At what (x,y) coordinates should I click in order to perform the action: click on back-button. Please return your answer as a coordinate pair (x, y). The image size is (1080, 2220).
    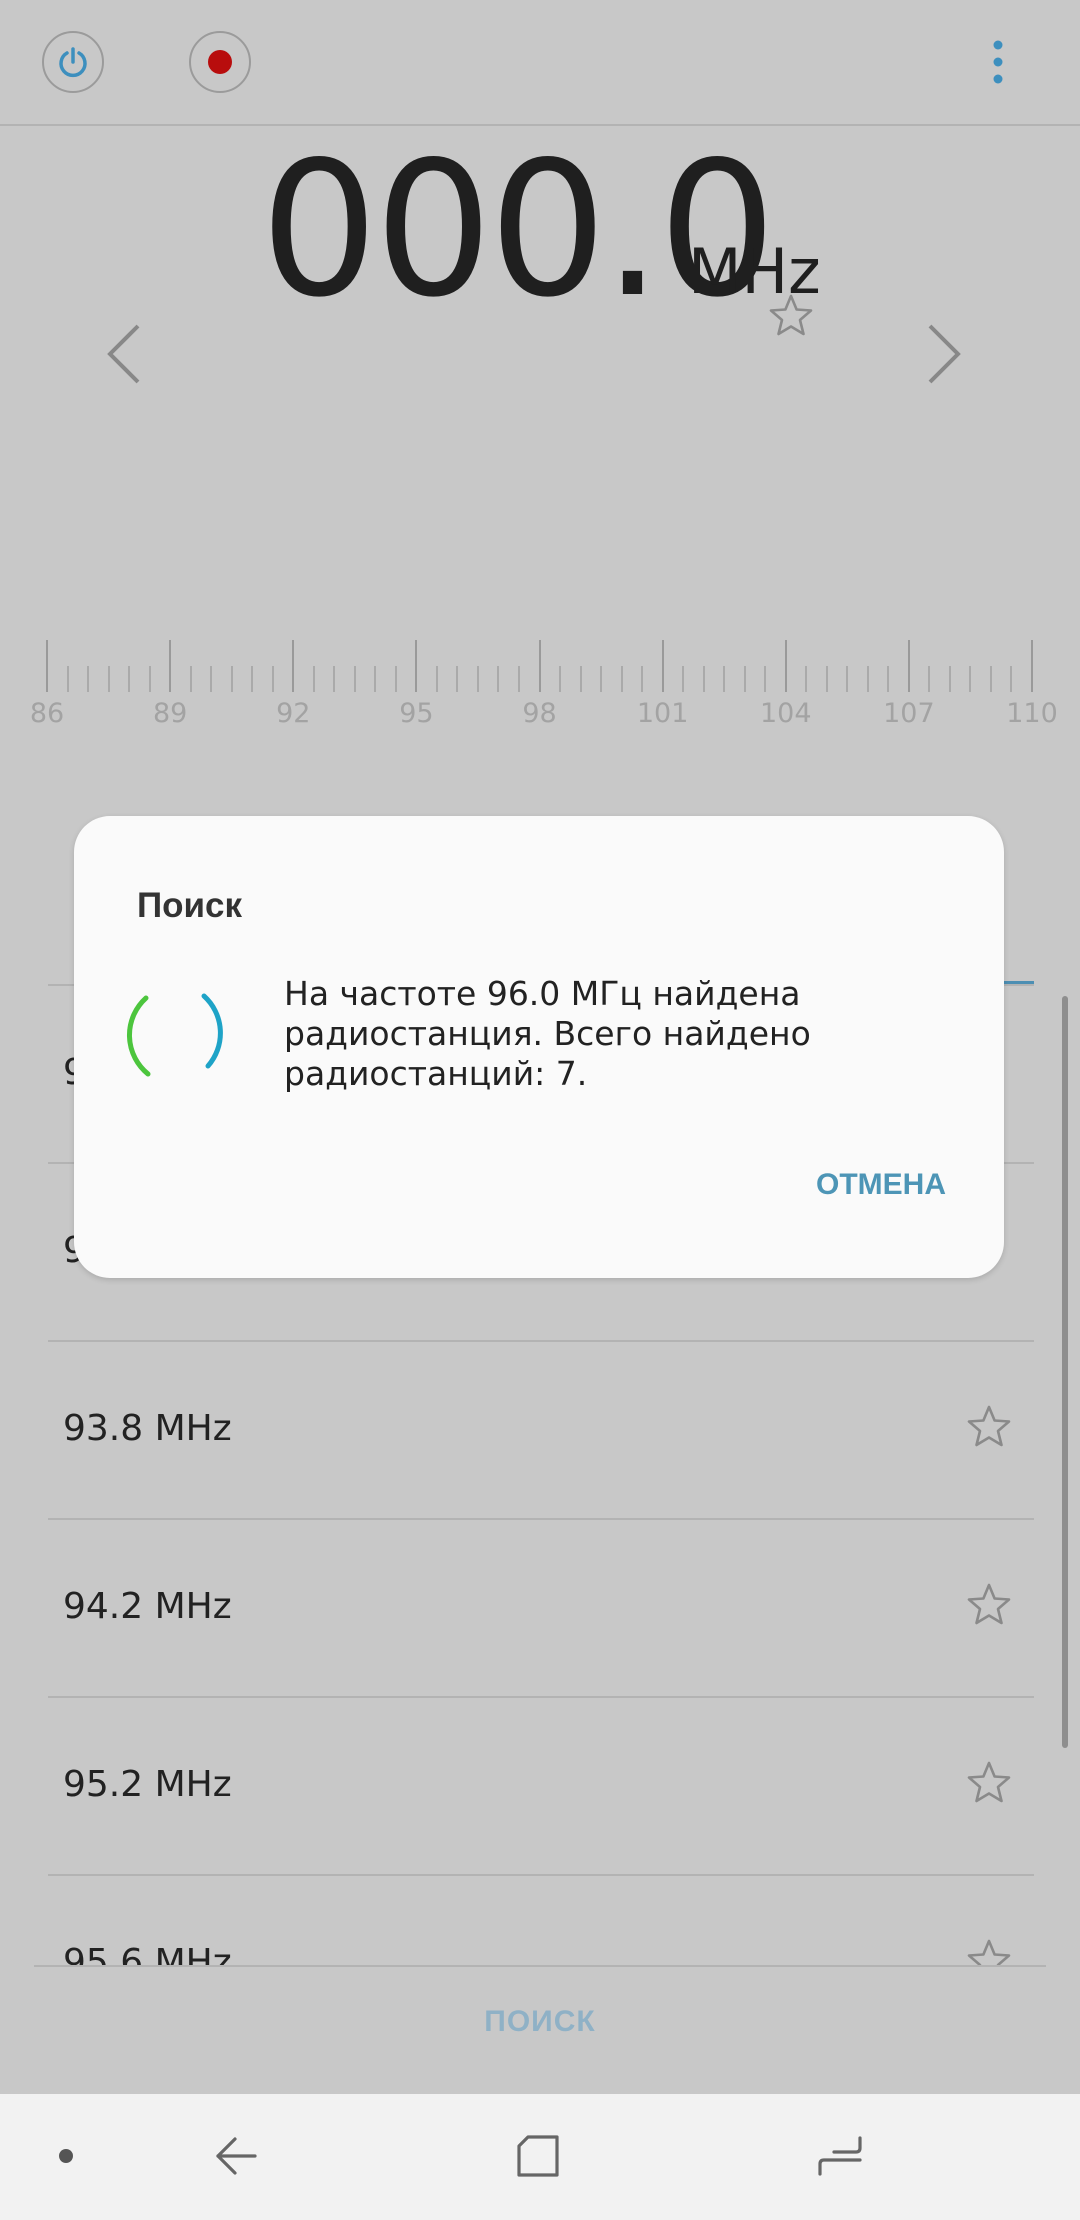
    Looking at the image, I should click on (236, 2156).